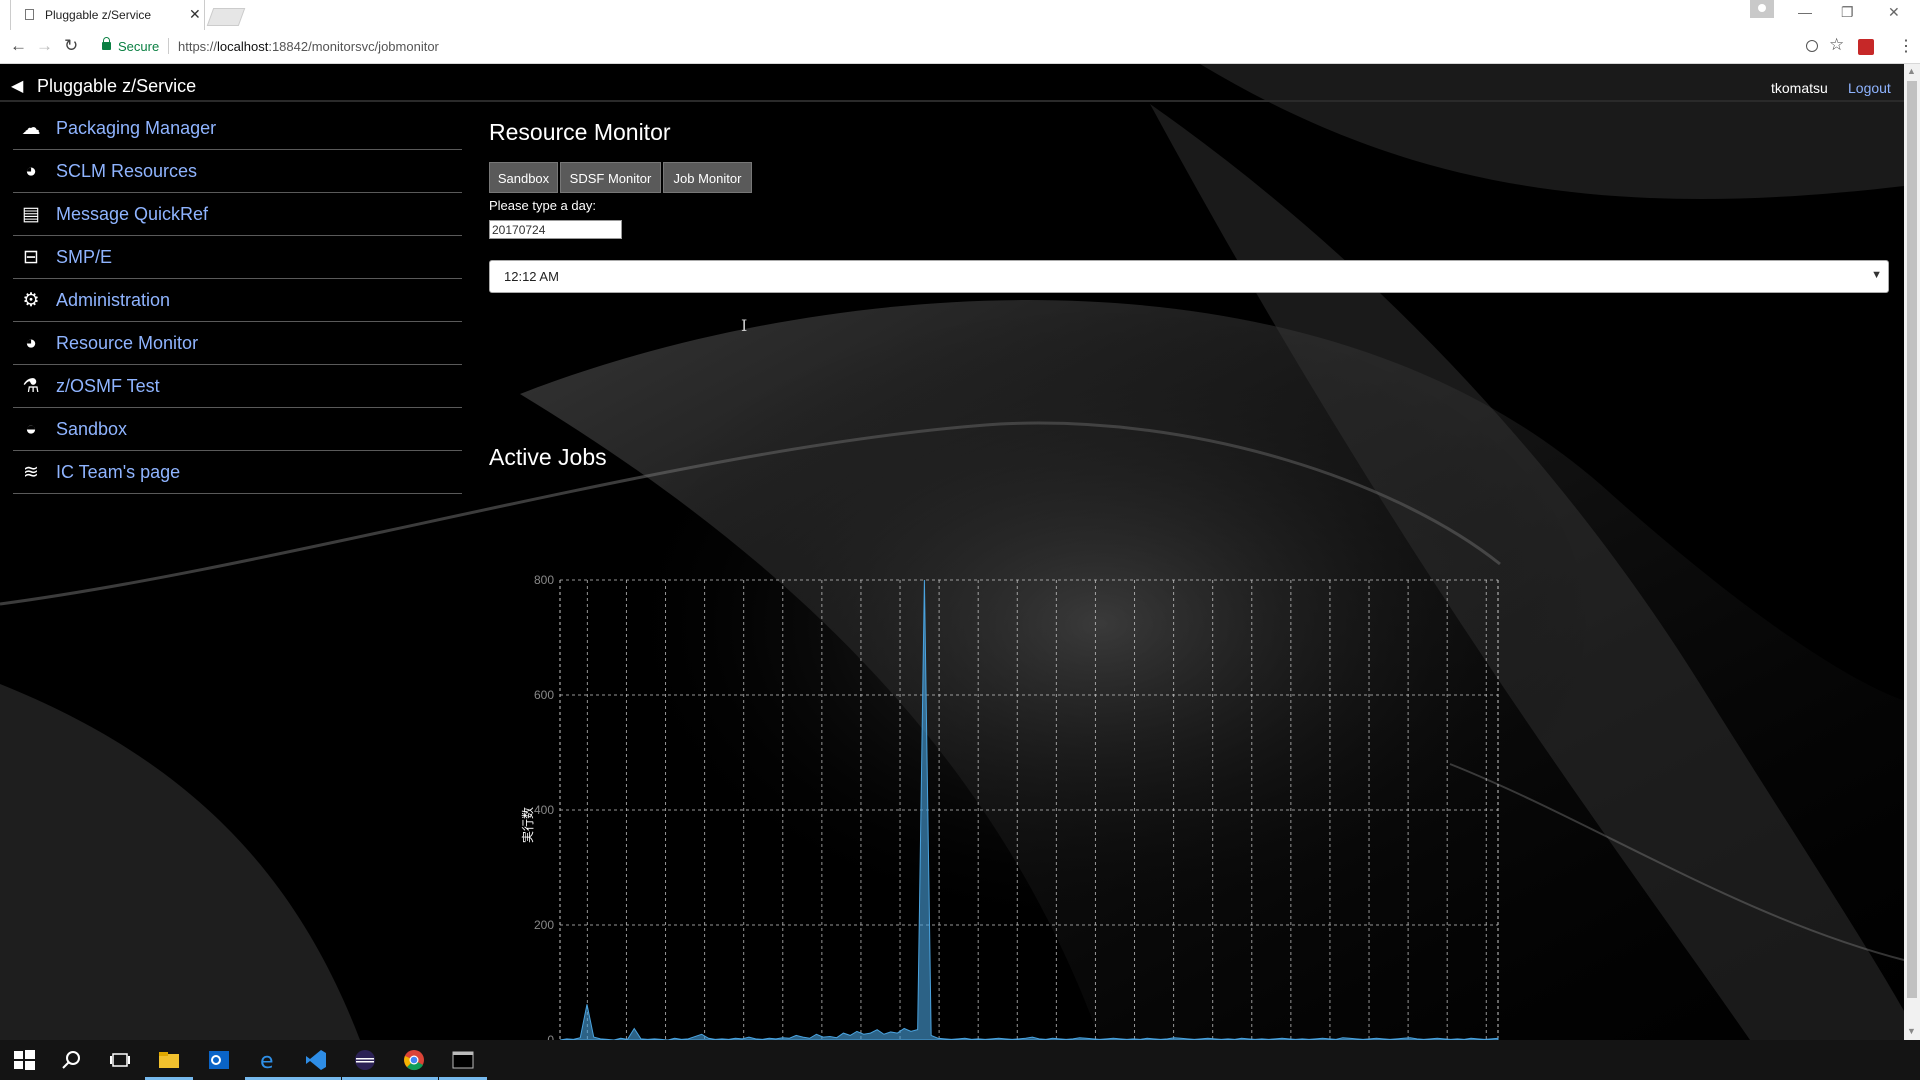 This screenshot has height=1080, width=1920. What do you see at coordinates (98, 15) in the screenshot?
I see `tab-title: Pluggable z/Service` at bounding box center [98, 15].